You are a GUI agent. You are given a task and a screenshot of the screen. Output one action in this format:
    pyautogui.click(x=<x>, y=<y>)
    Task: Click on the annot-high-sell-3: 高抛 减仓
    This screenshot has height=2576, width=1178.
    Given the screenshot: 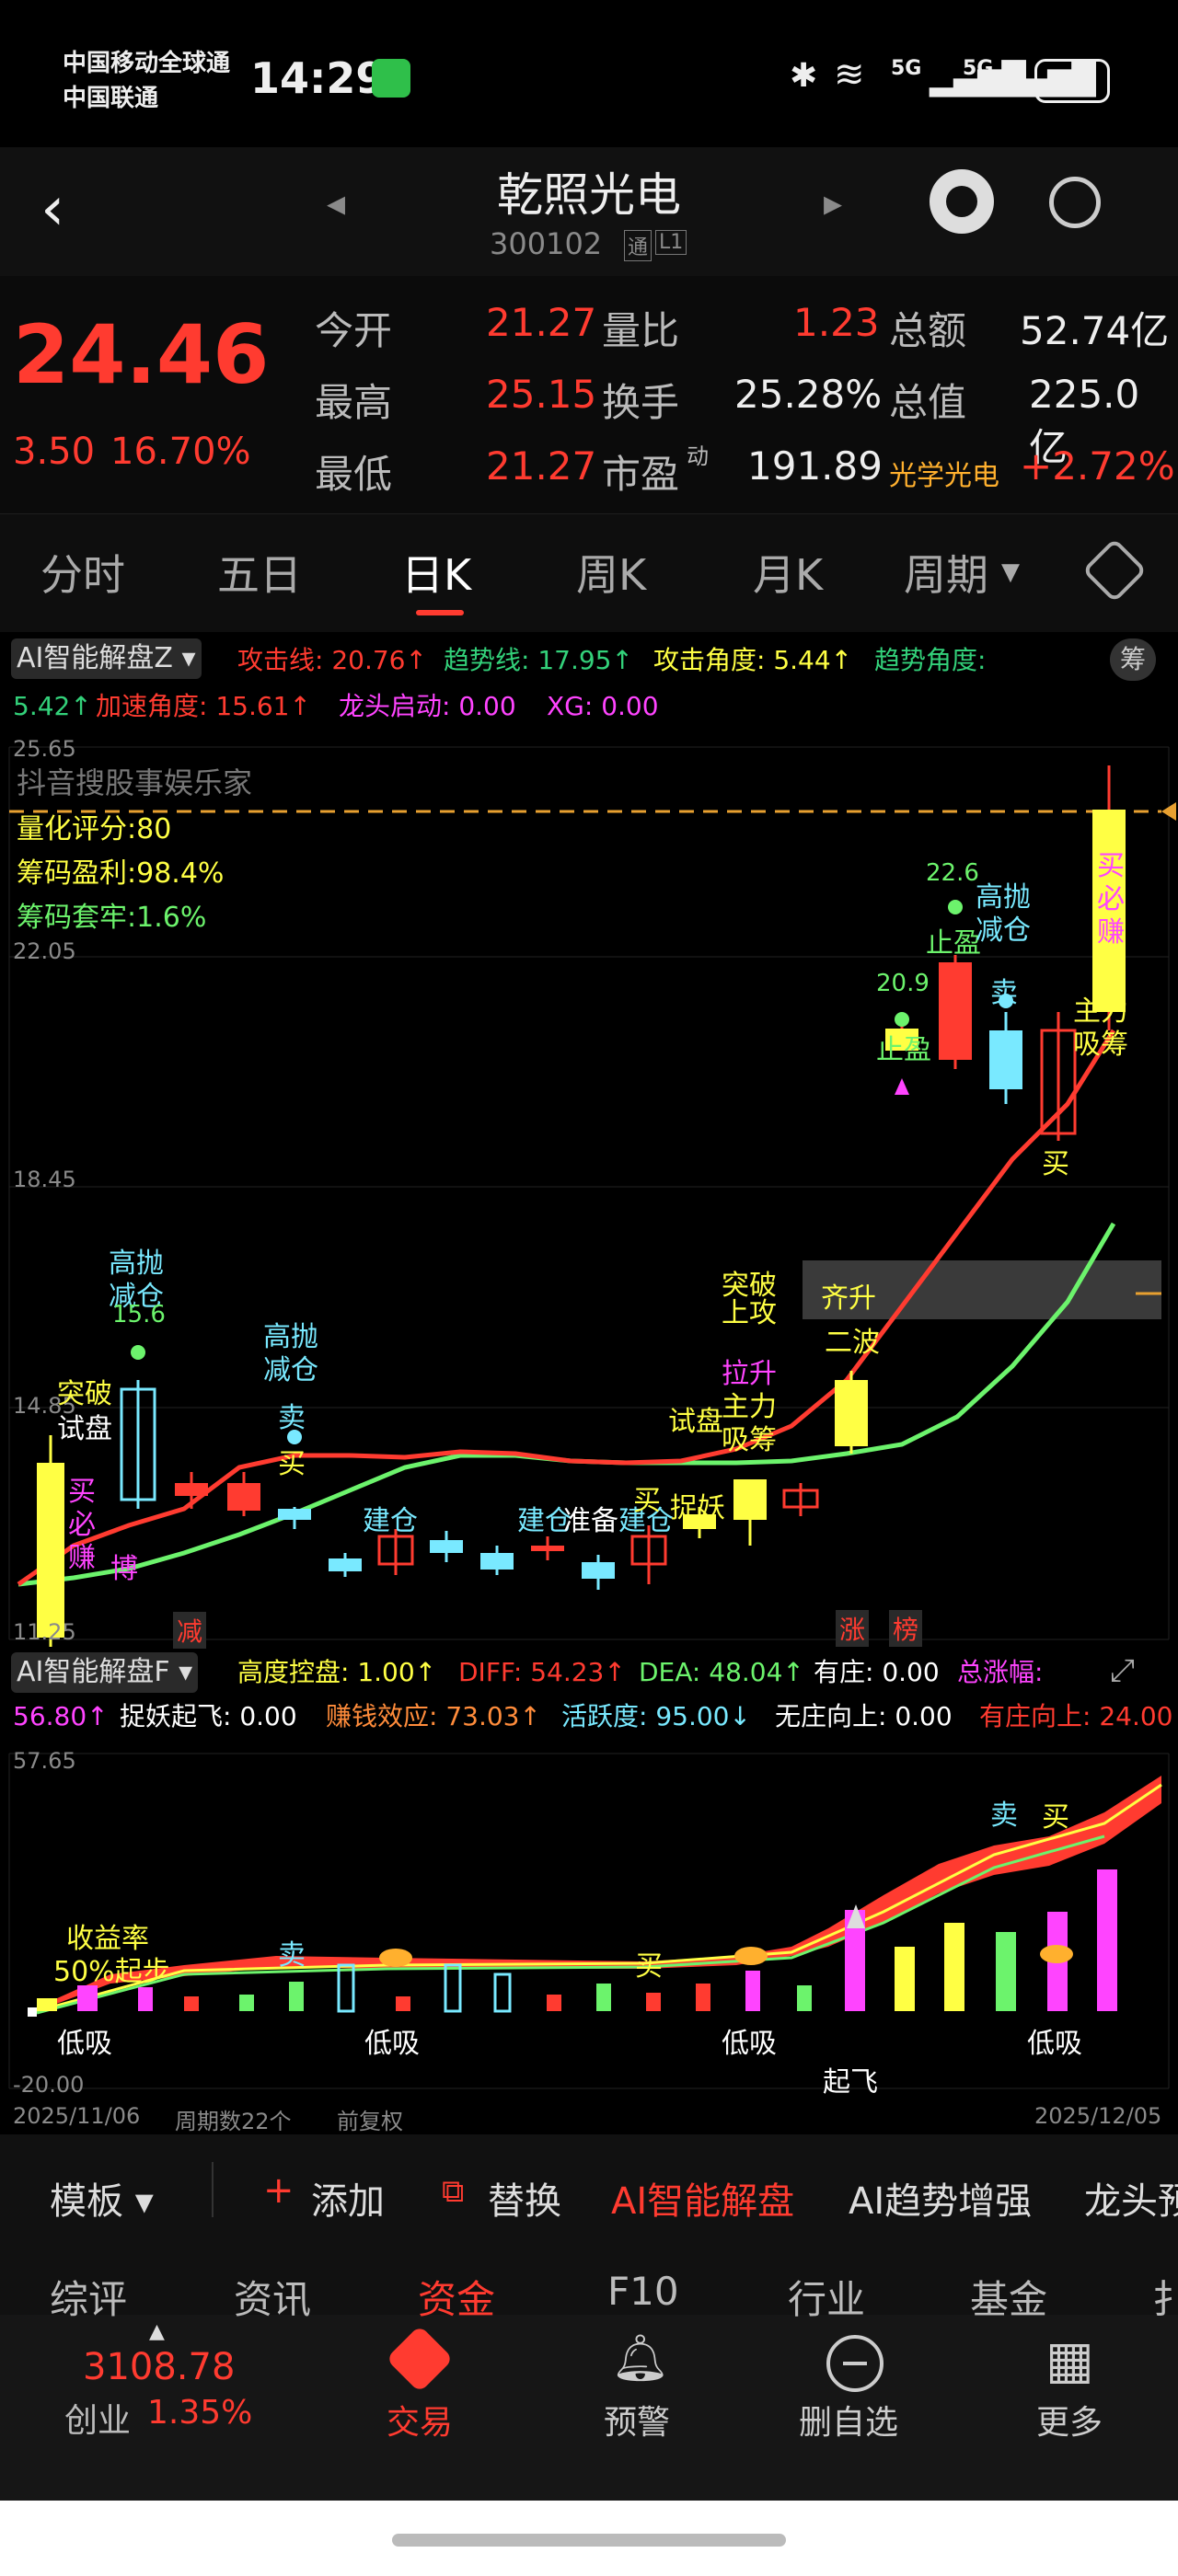 What is the action you would take?
    pyautogui.click(x=1003, y=914)
    